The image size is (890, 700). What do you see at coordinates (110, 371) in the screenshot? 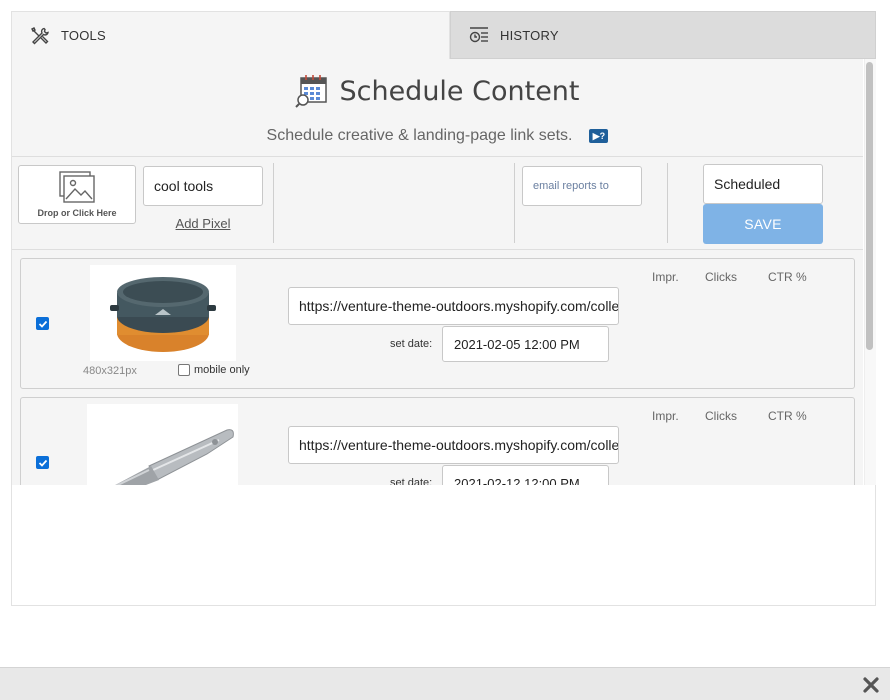
I see `image-dimensions: 480x321px` at bounding box center [110, 371].